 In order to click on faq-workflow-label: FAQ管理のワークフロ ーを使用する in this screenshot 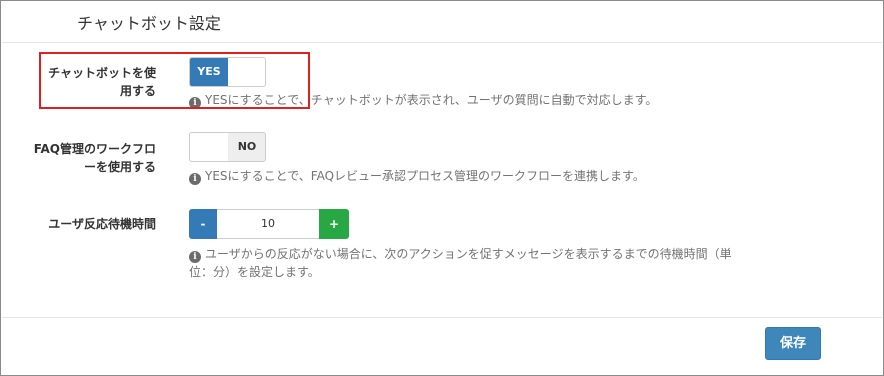, I will do `click(94, 158)`.